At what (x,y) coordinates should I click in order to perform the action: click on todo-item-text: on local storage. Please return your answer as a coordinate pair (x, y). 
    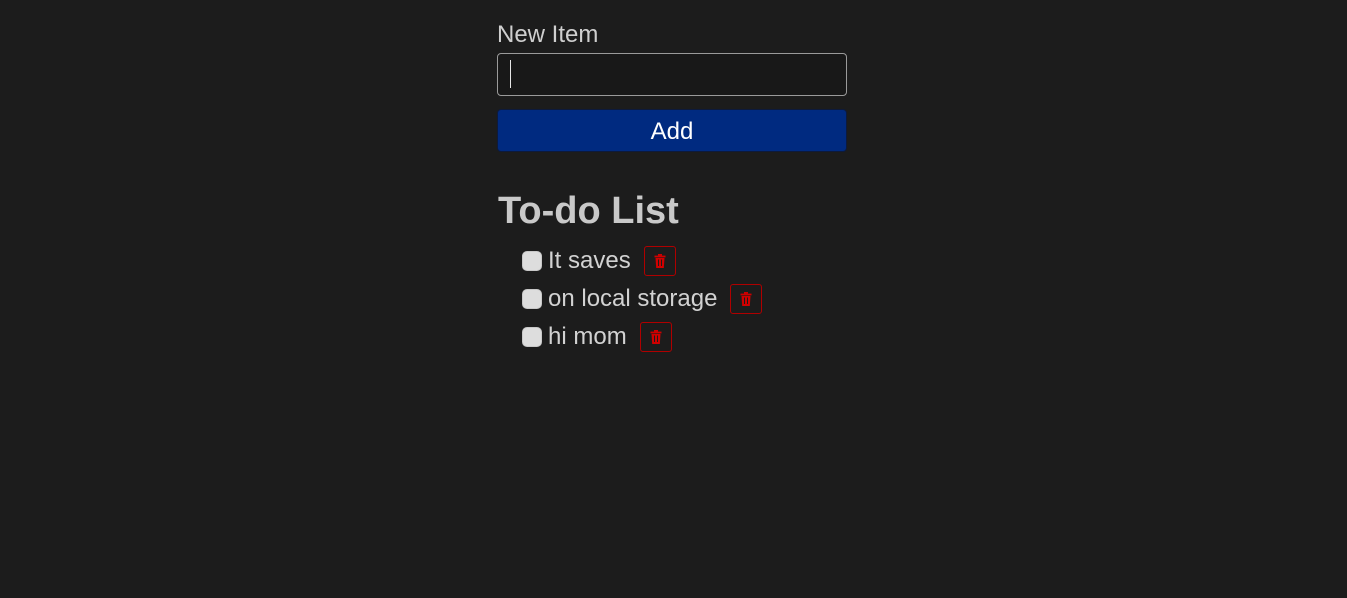
    Looking at the image, I should click on (633, 298).